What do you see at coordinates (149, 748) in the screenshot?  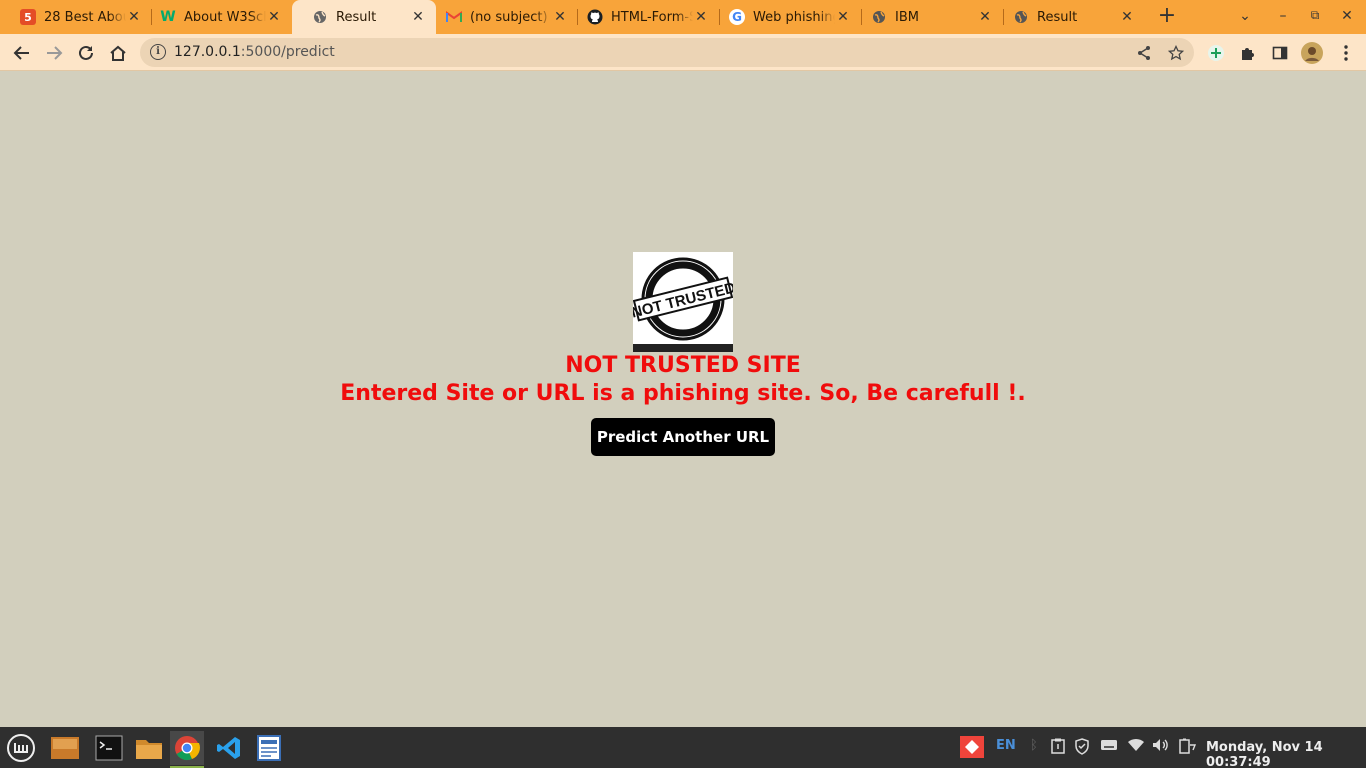 I see `files-folder-icon` at bounding box center [149, 748].